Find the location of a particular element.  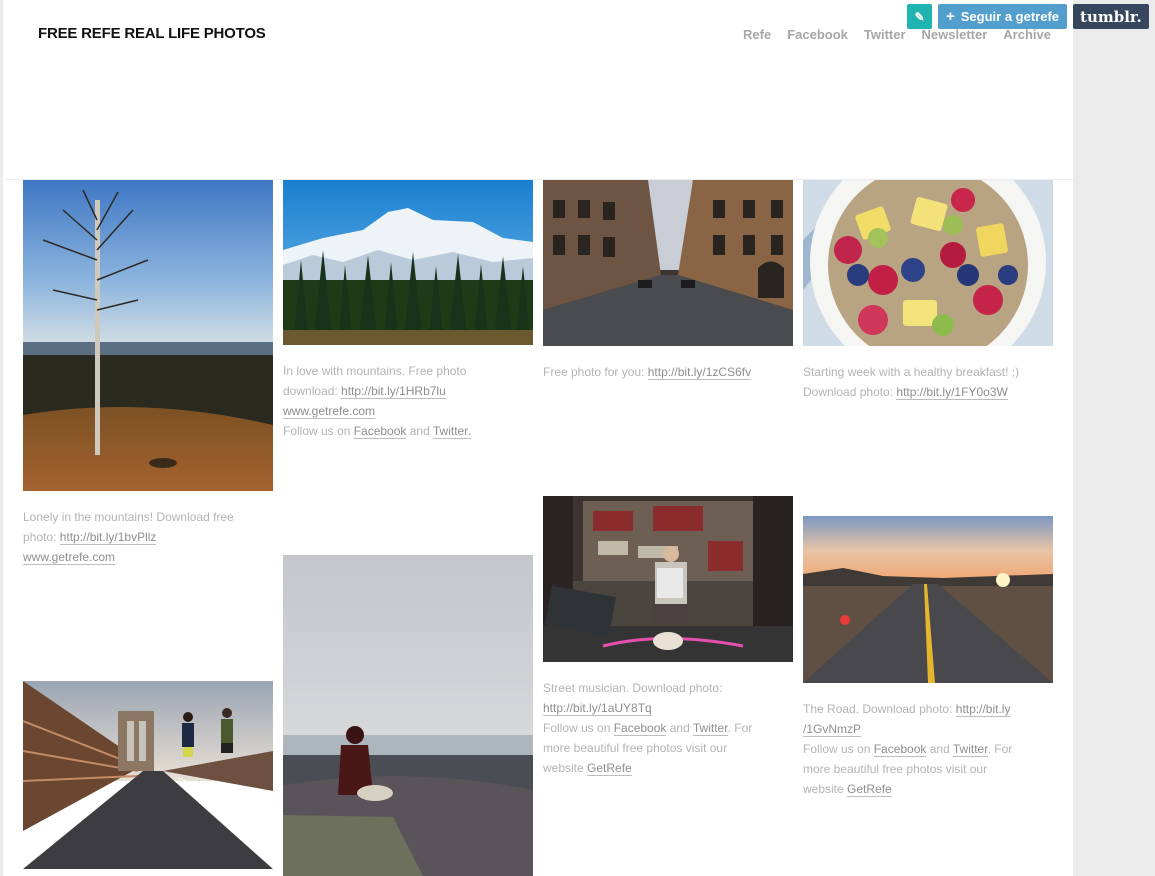

caption-line: Lonely in the mountains! Download free is located at coordinates (128, 517).